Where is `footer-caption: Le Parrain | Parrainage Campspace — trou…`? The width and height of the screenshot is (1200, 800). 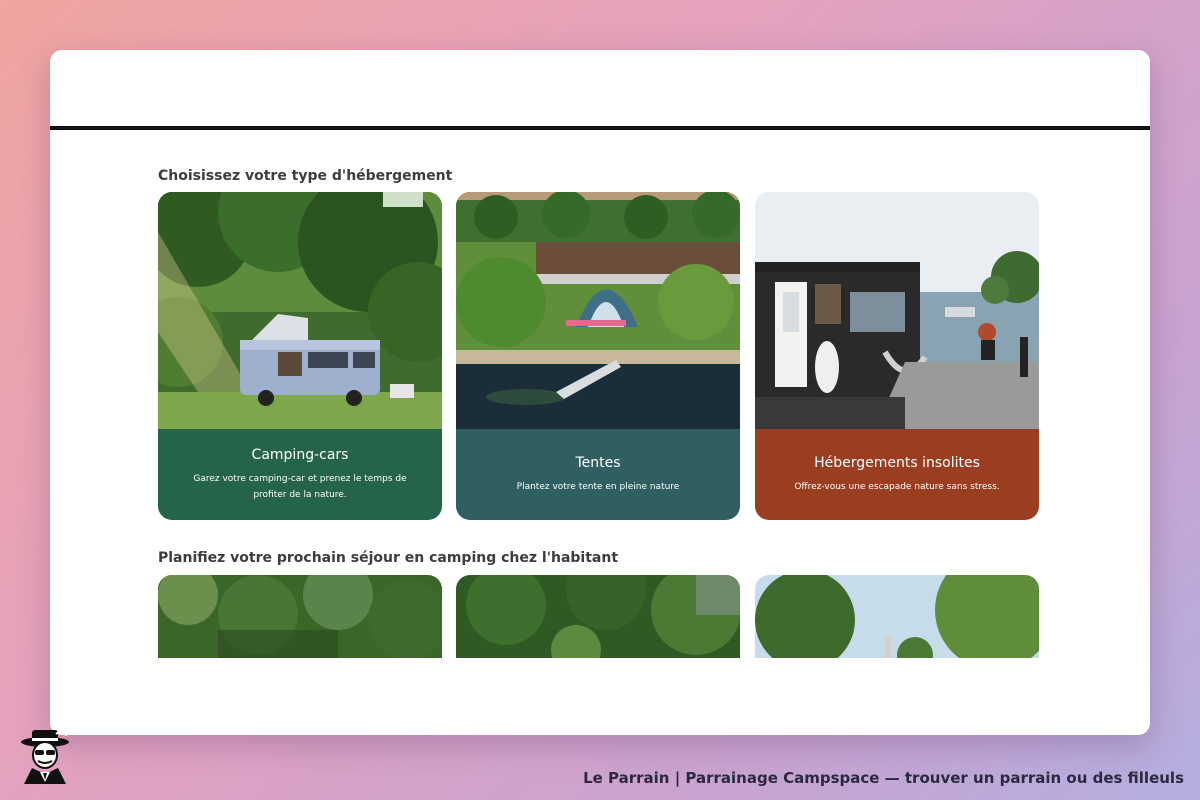 footer-caption: Le Parrain | Parrainage Campspace — trou… is located at coordinates (883, 778).